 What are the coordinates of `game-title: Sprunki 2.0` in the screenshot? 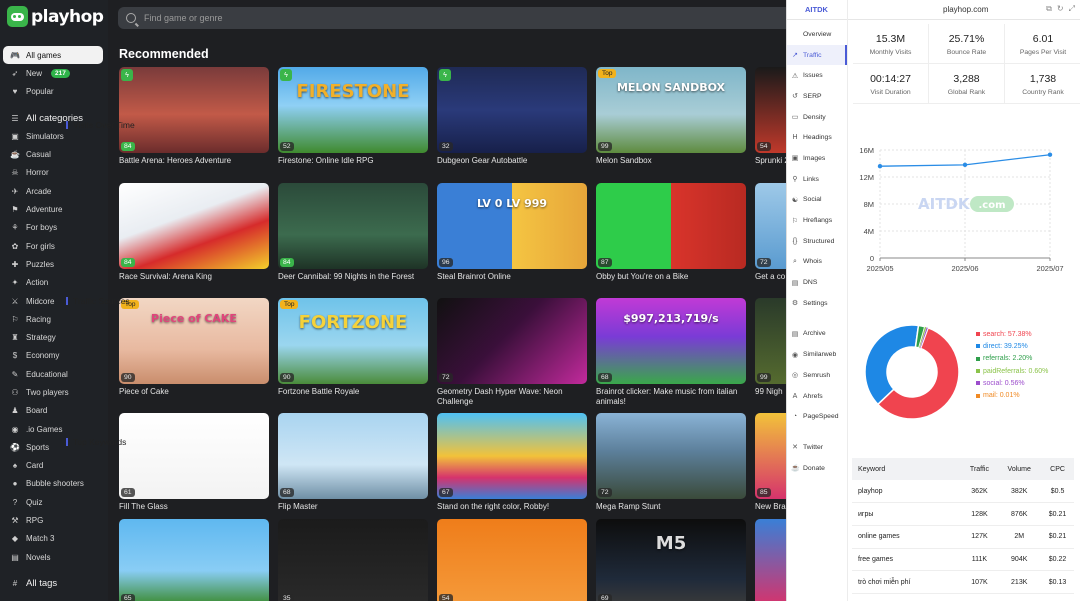 It's located at (772, 161).